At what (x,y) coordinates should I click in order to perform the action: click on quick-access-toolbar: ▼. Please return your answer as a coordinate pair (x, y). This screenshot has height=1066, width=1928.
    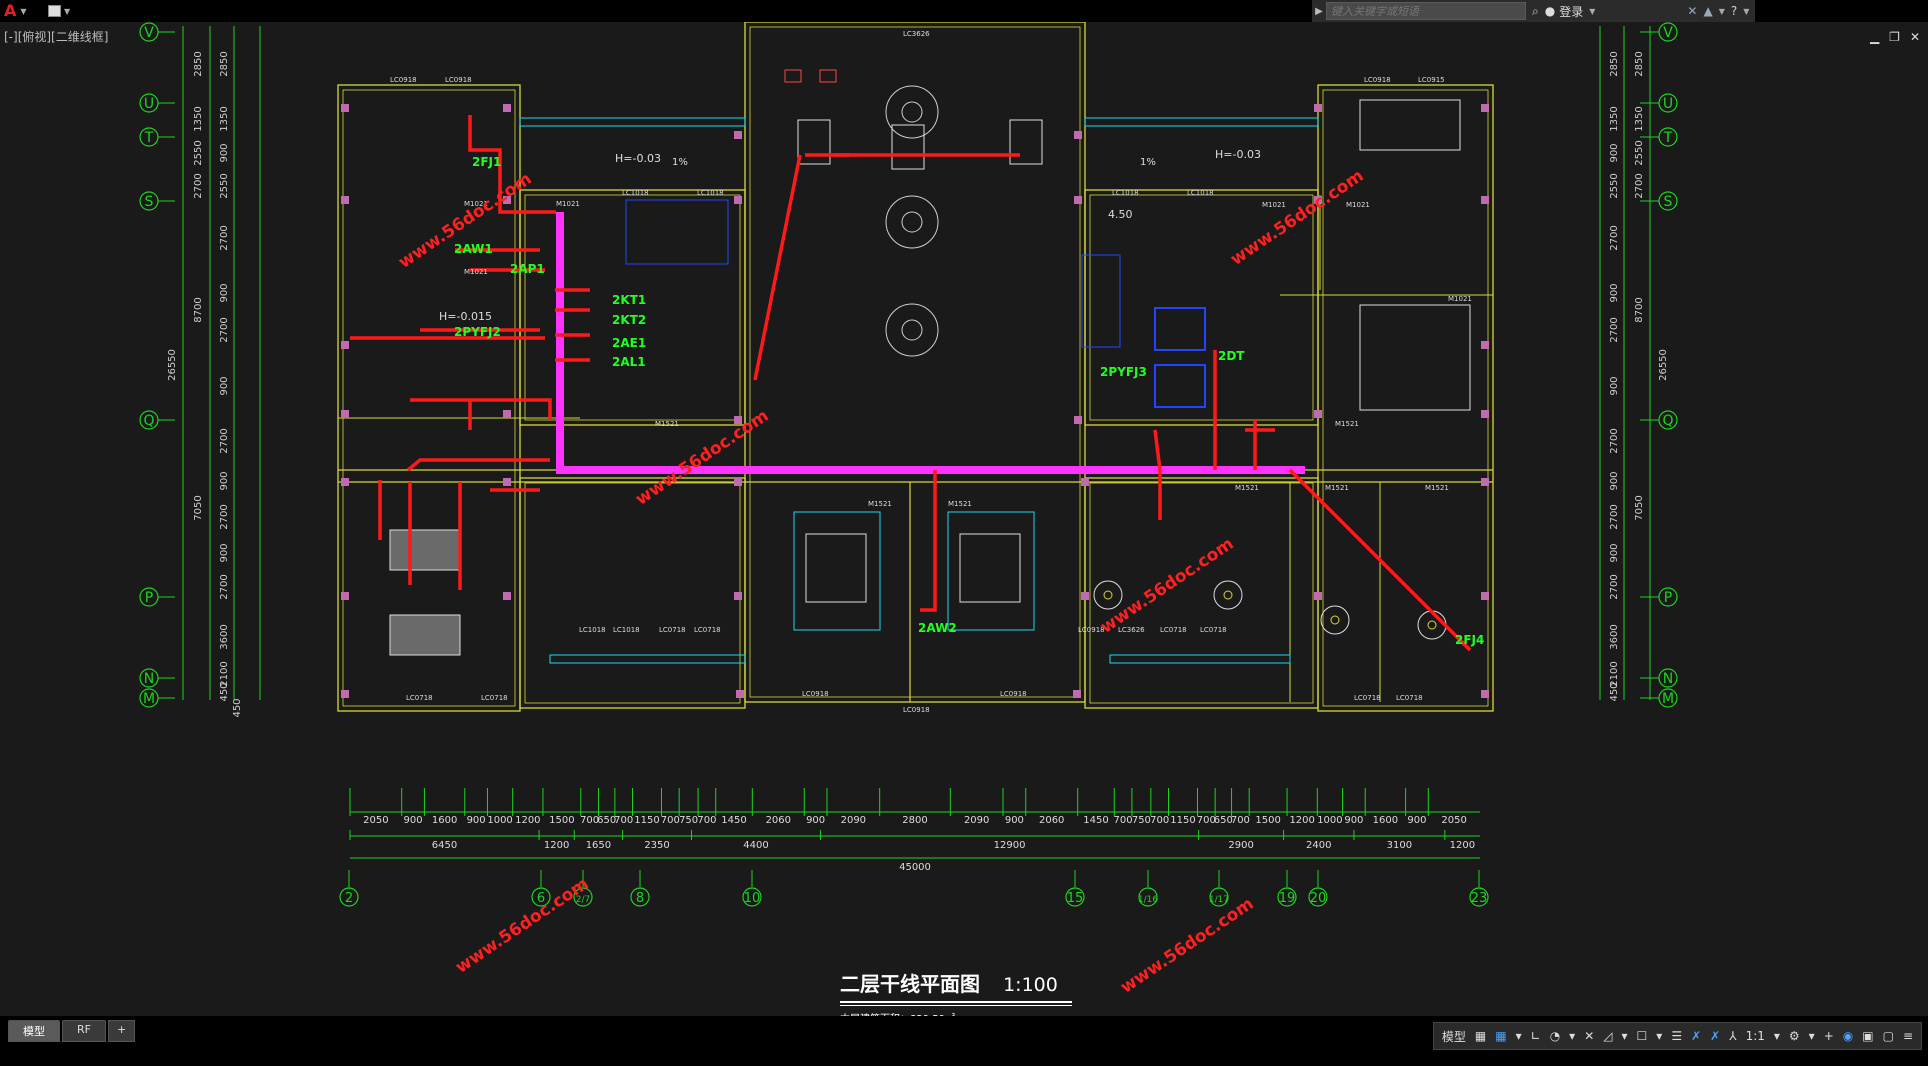
    Looking at the image, I should click on (66, 11).